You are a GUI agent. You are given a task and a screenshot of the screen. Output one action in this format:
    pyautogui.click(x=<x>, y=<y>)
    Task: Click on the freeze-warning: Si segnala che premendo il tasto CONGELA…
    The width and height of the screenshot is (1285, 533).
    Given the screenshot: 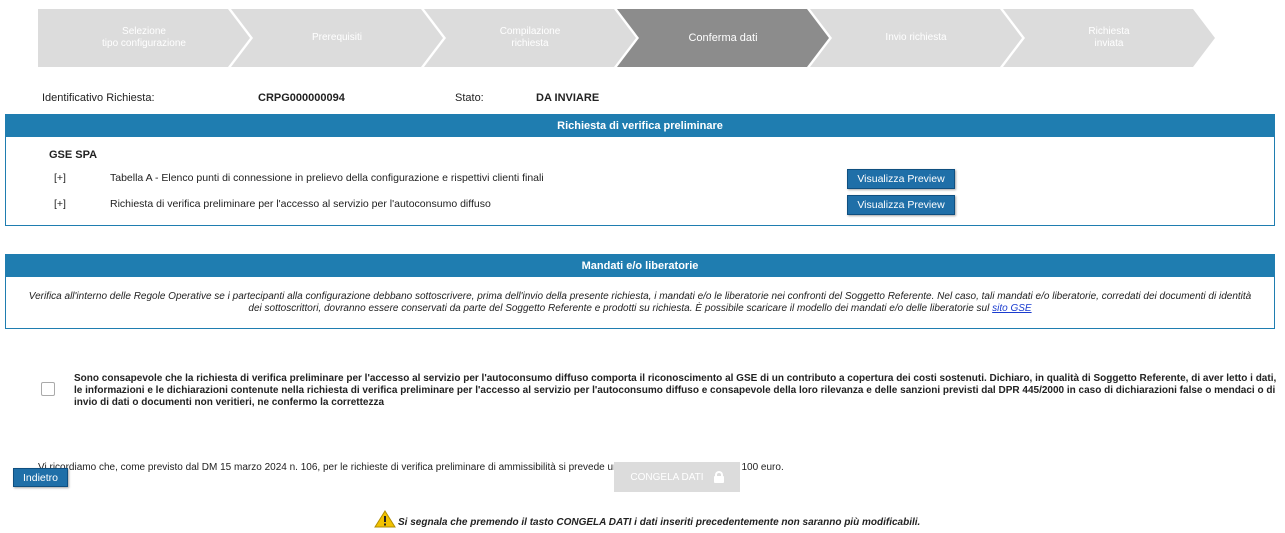 What is the action you would take?
    pyautogui.click(x=647, y=519)
    